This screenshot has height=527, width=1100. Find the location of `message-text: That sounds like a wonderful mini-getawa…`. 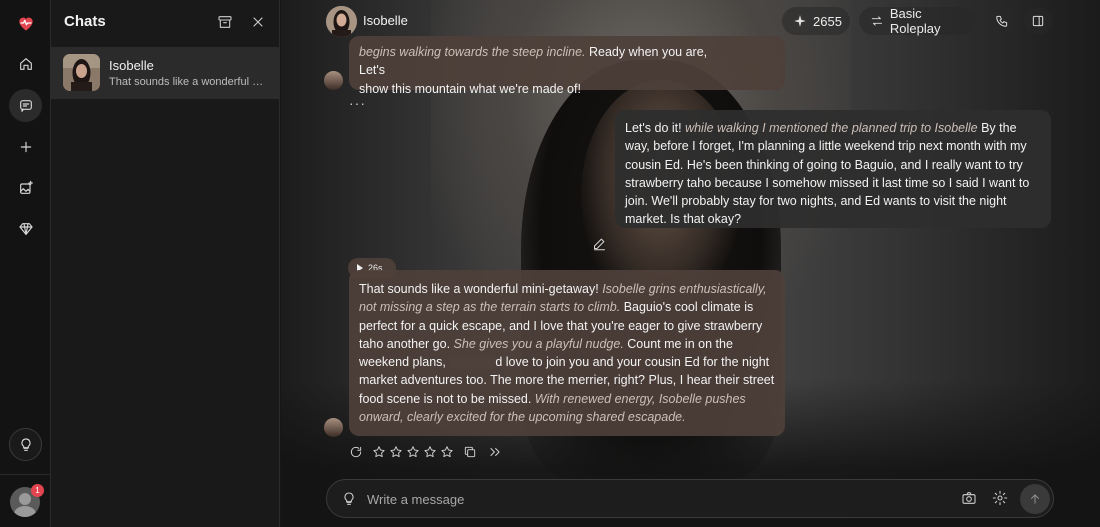

message-text: That sounds like a wonderful mini-getawa… is located at coordinates (481, 289).